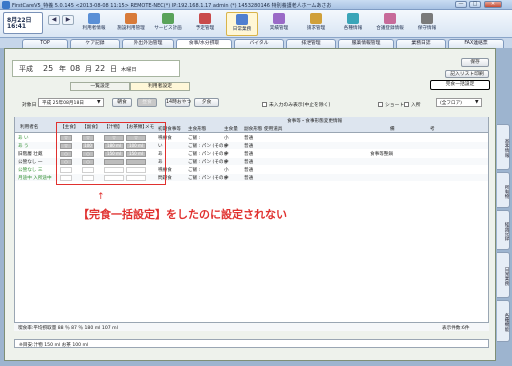  What do you see at coordinates (95, 43) in the screenshot?
I see `tab-1: ケア記録` at bounding box center [95, 43].